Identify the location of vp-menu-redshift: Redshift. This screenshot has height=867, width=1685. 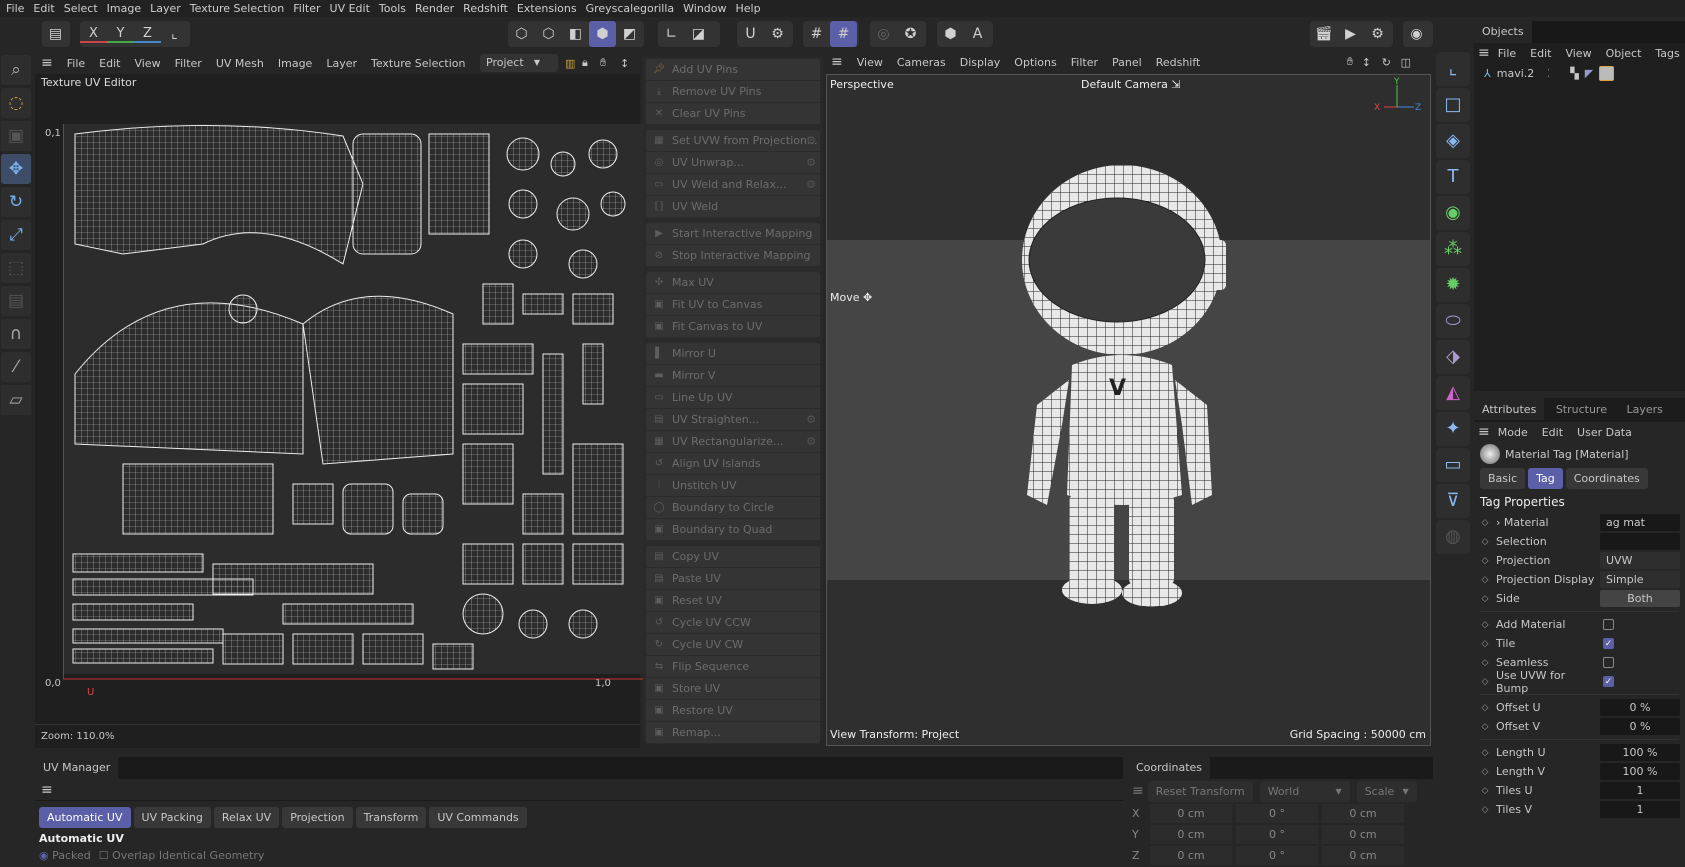
(1178, 62).